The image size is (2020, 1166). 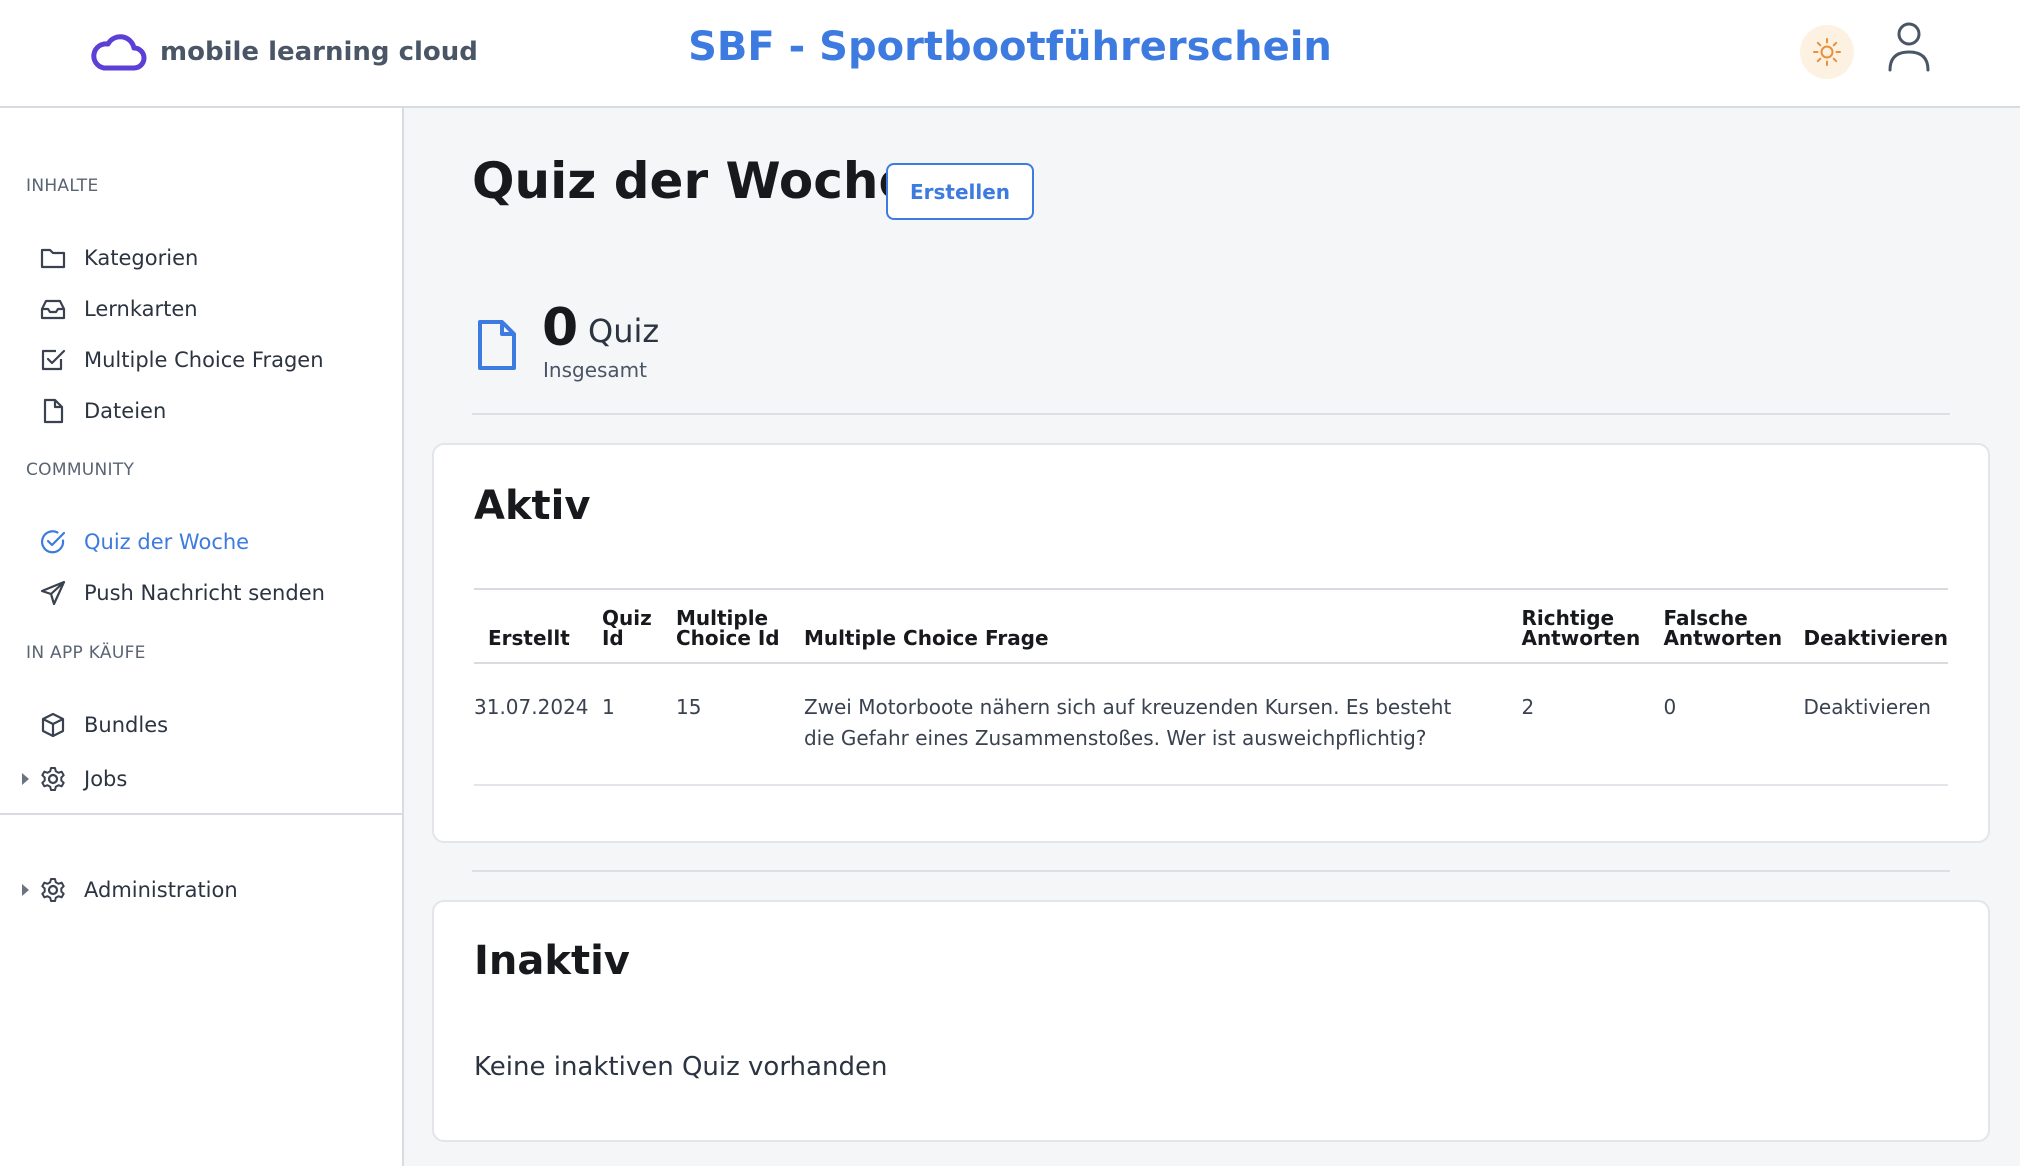 I want to click on cell-quiz-id: 1, so click(x=608, y=707).